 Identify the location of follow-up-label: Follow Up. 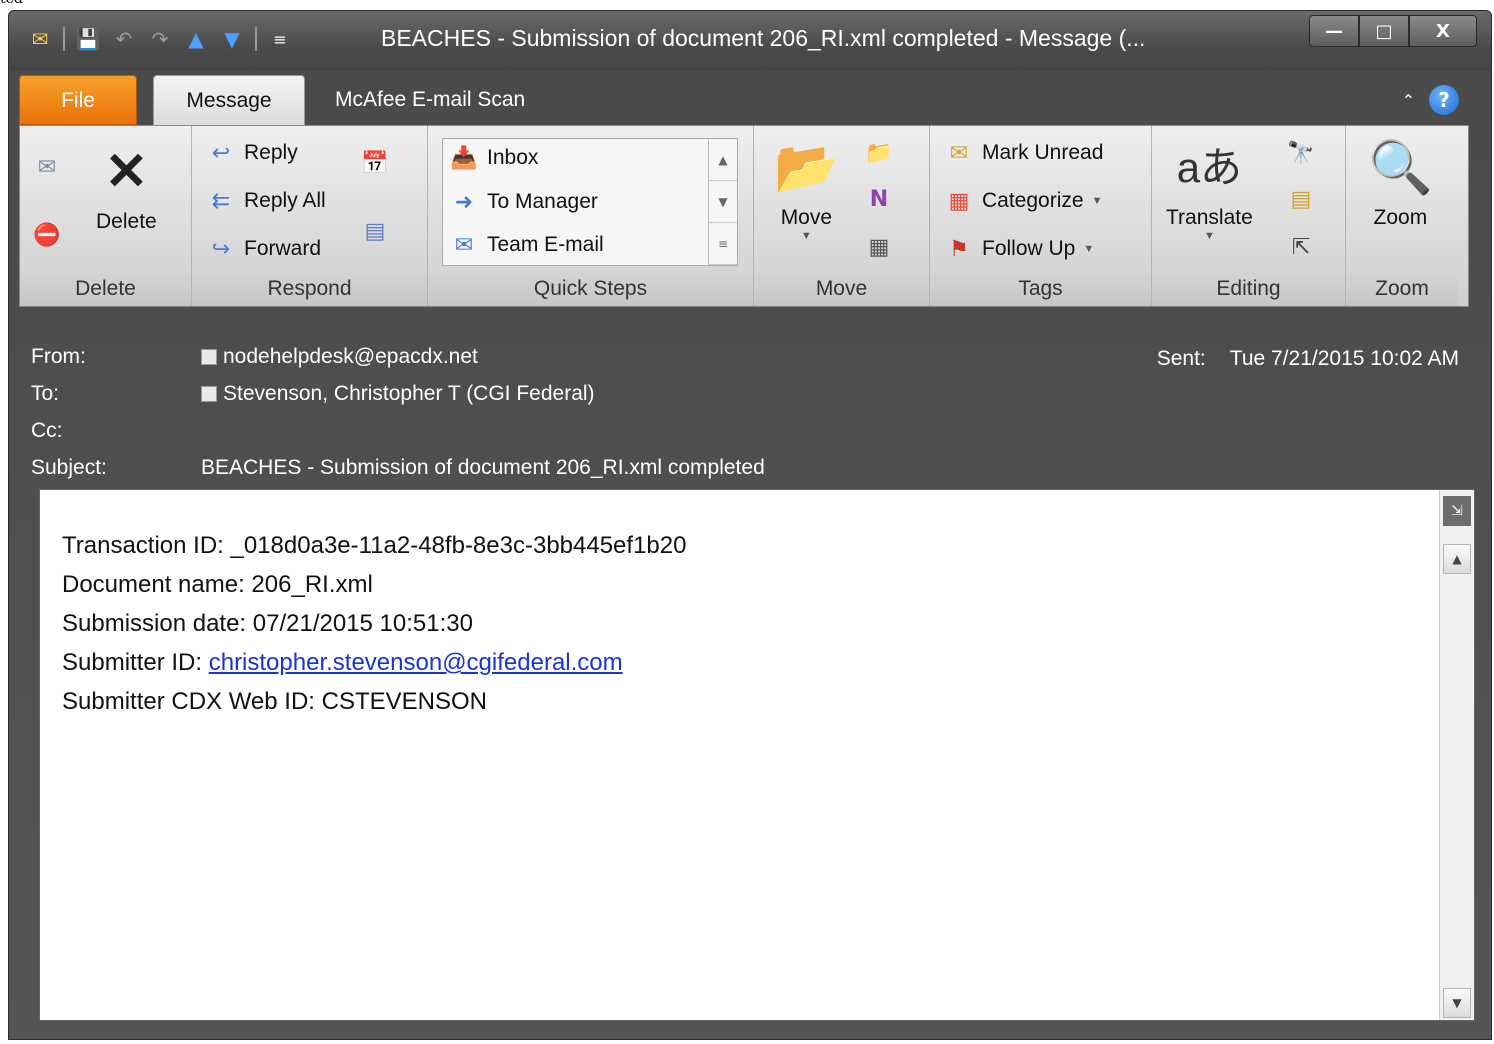
(1029, 248).